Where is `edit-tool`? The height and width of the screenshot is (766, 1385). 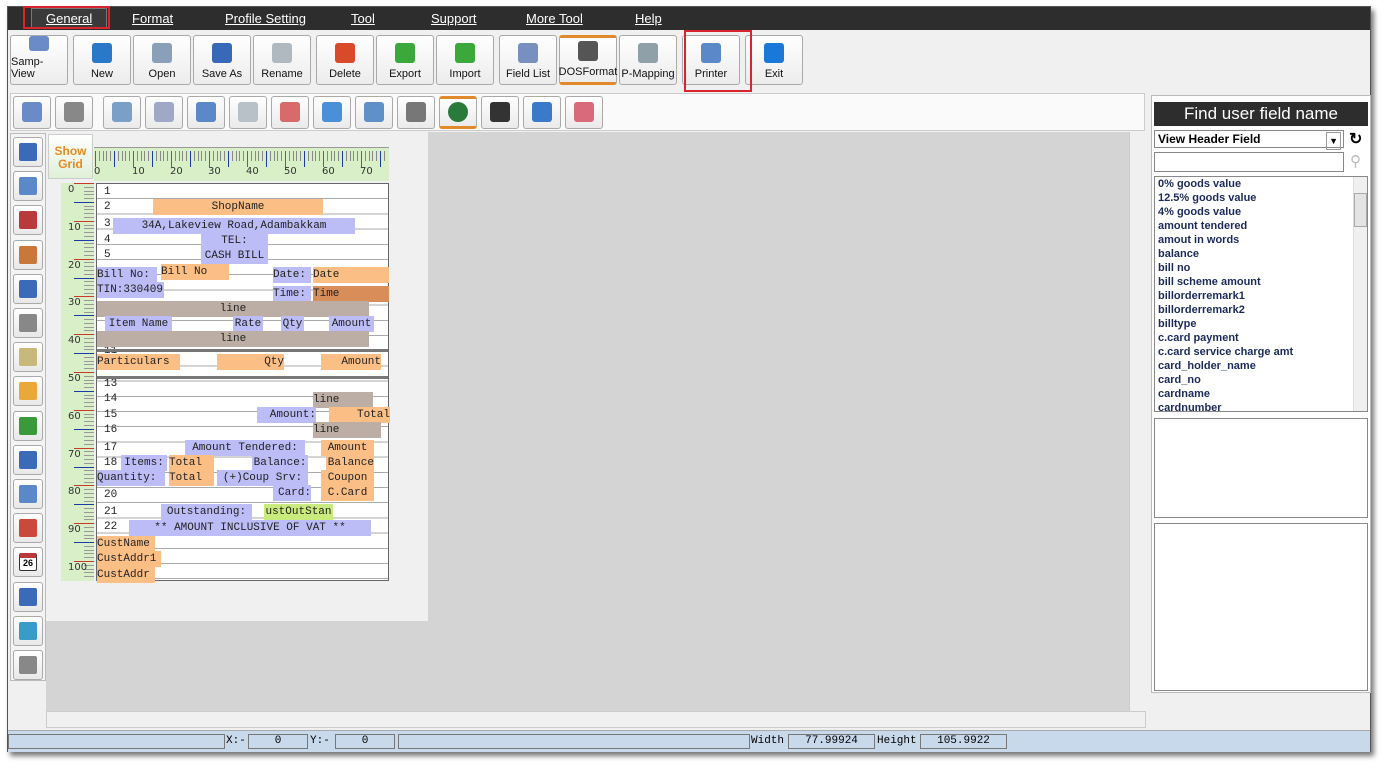
edit-tool is located at coordinates (28, 391).